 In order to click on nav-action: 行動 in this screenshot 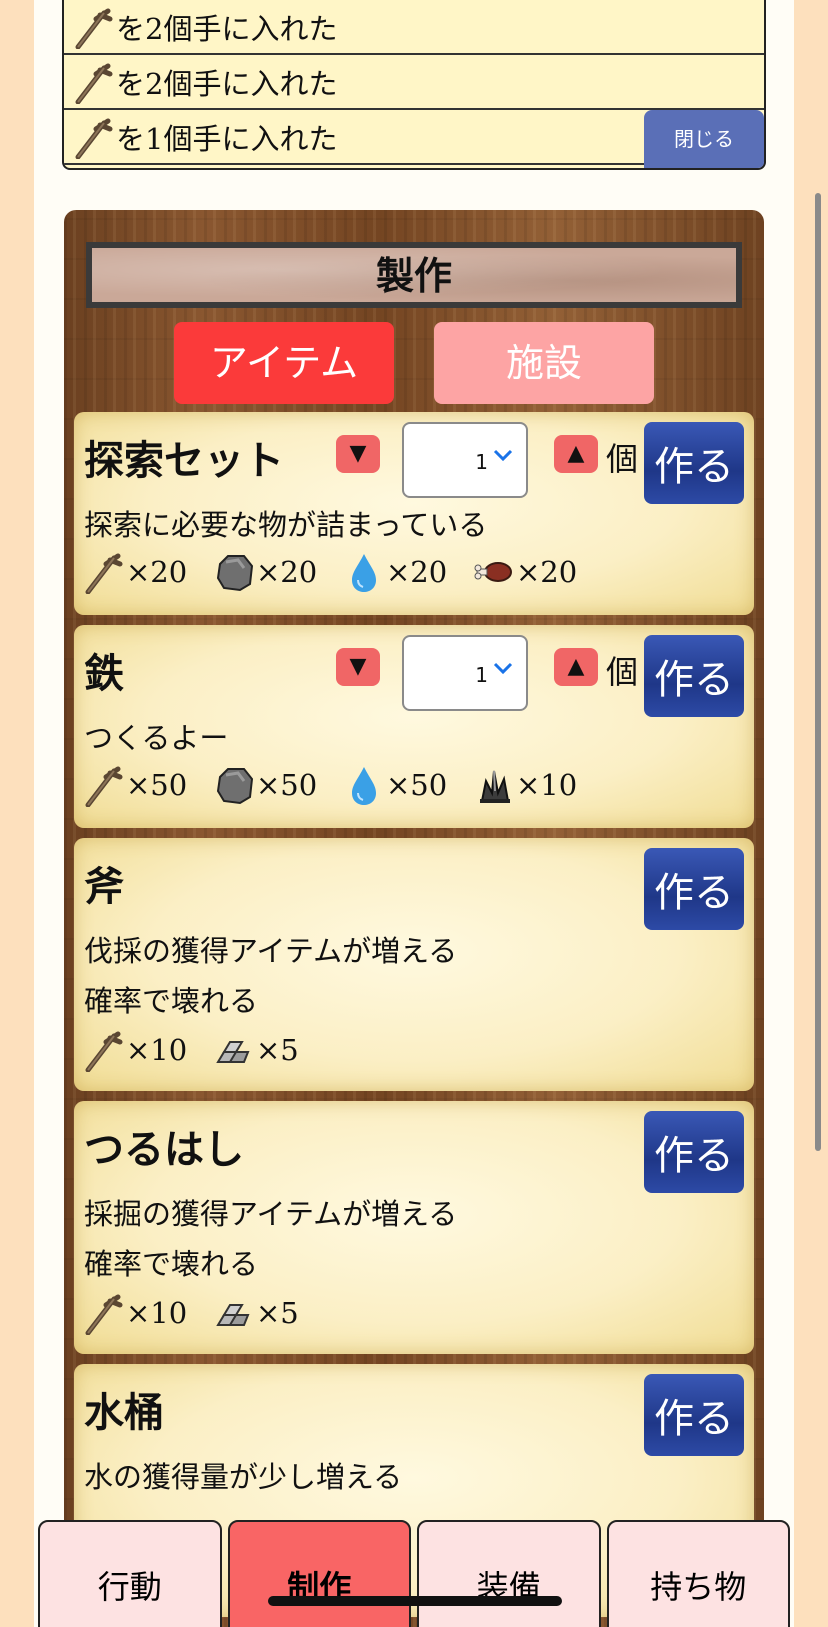, I will do `click(130, 1573)`.